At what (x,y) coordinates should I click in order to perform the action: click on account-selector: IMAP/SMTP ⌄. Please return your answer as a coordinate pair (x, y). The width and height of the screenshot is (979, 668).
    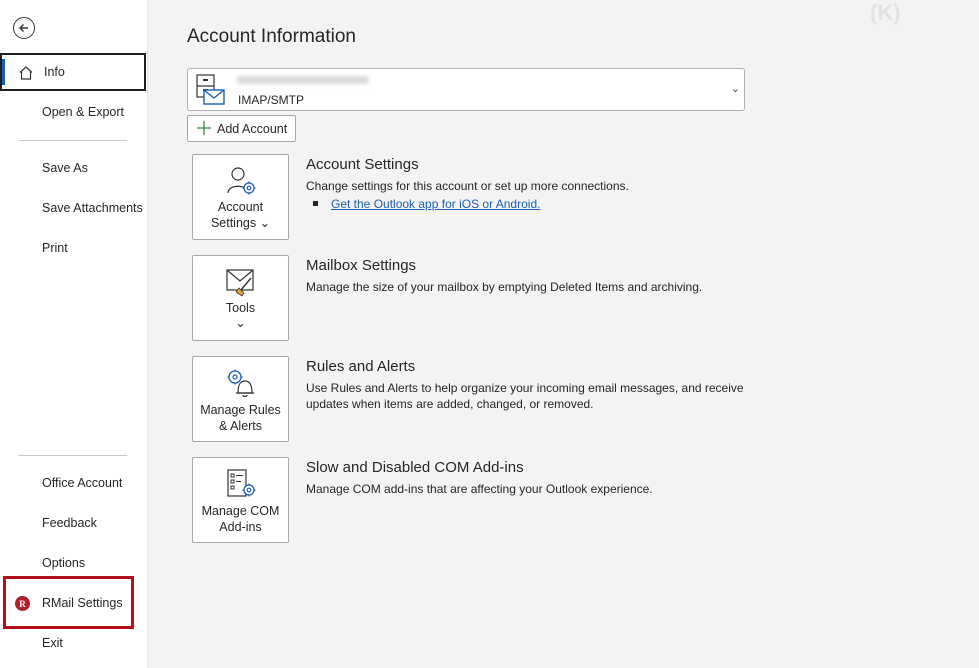
    Looking at the image, I should click on (466, 89).